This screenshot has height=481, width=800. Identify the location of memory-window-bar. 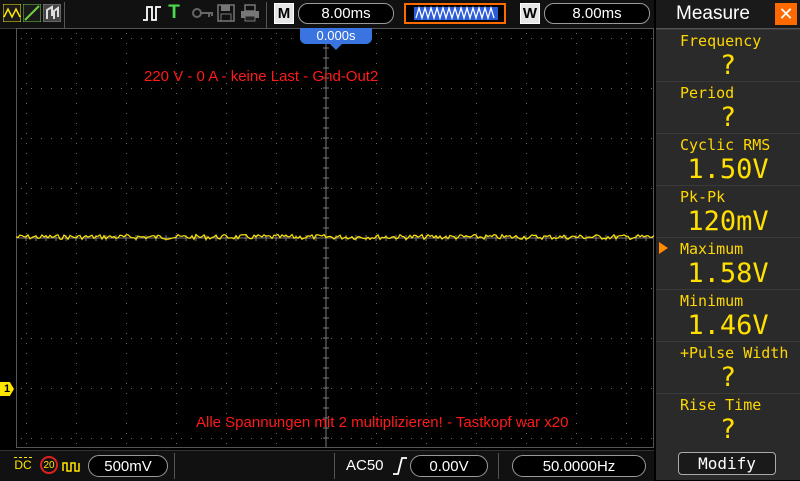
(455, 13).